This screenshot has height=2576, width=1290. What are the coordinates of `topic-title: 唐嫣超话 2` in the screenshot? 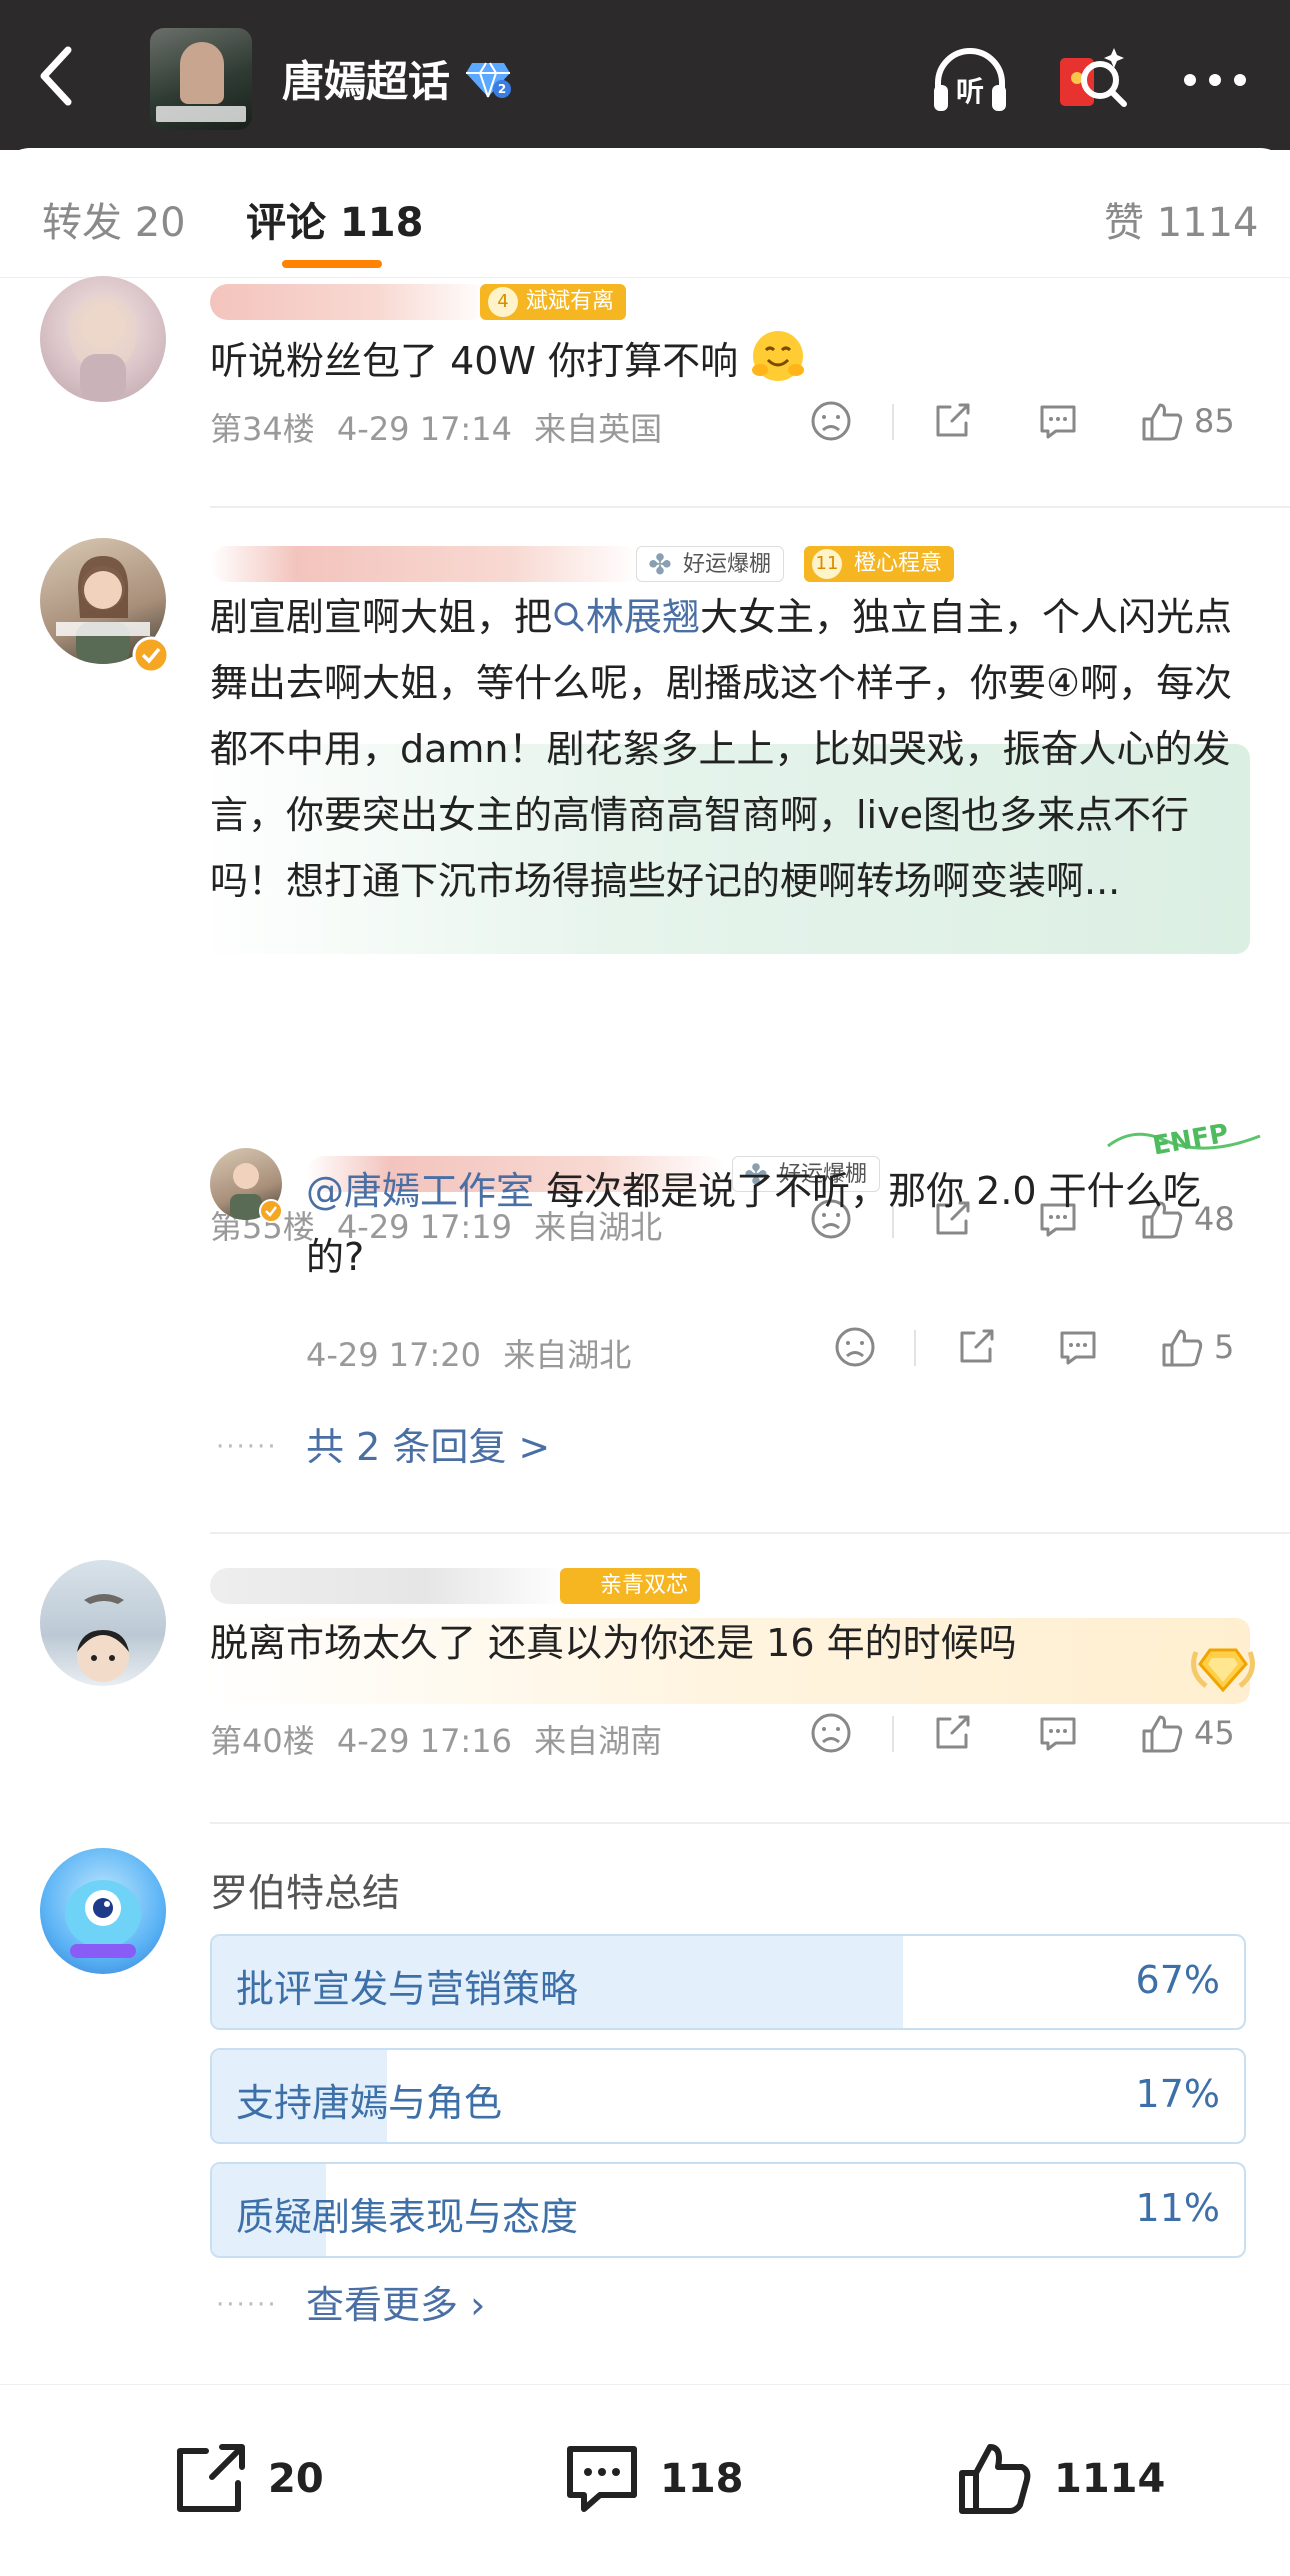 It's located at (397, 78).